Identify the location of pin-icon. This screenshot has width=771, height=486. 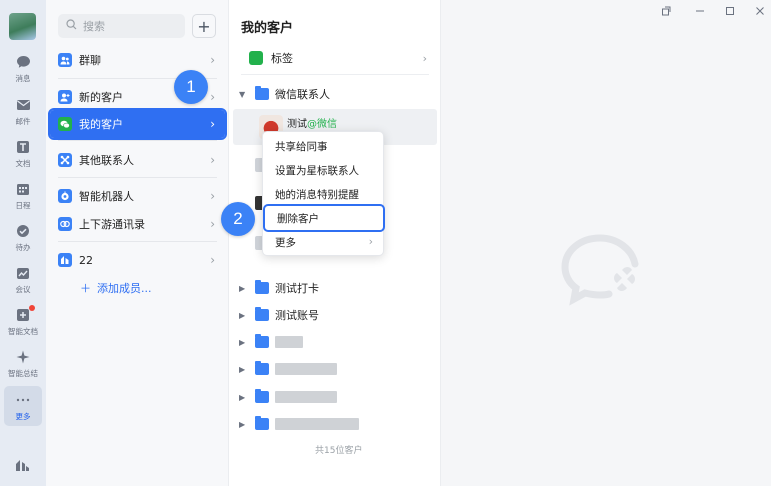
(666, 11).